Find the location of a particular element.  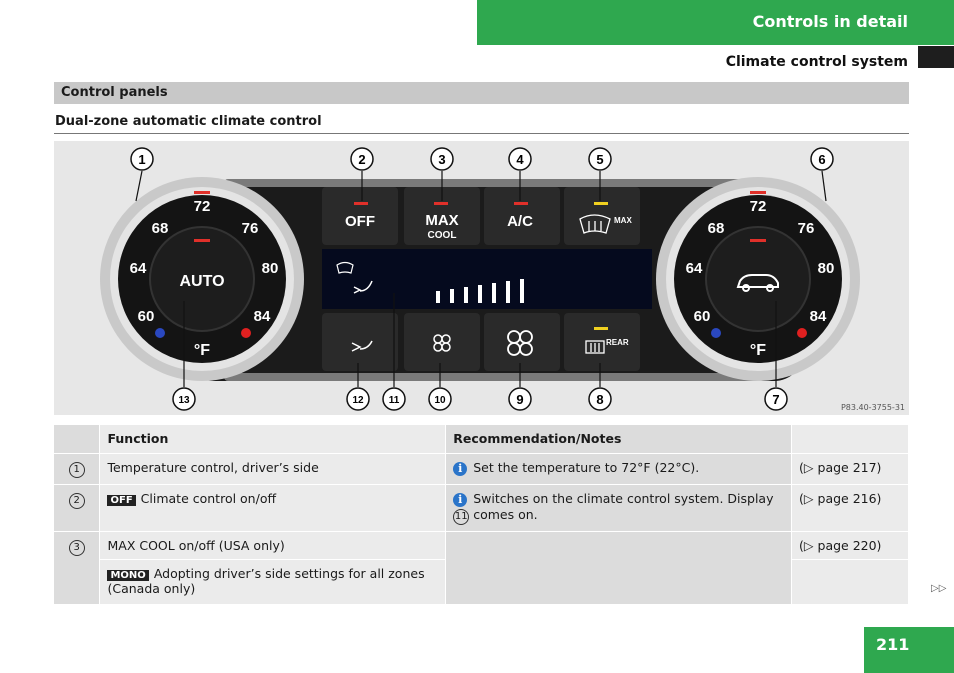

svg-text: 9 is located at coordinates (519, 399).